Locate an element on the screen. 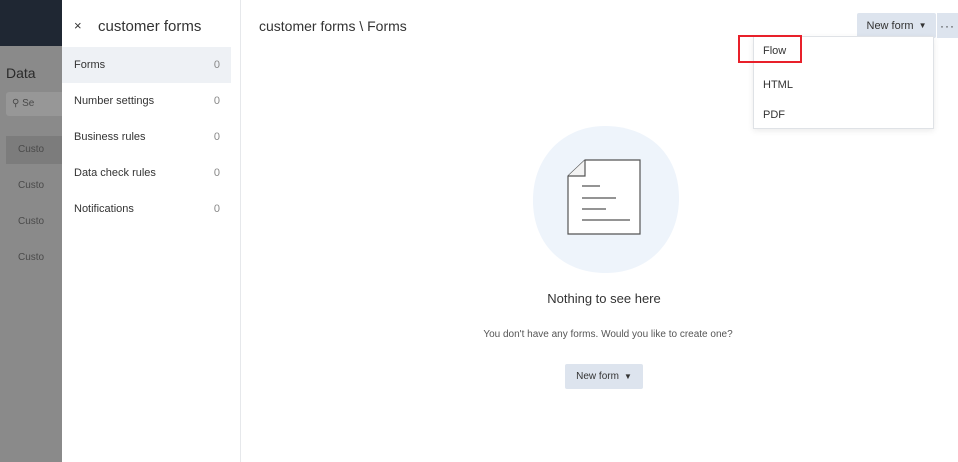 The width and height of the screenshot is (958, 462). nav-item-forms: Forms 0 is located at coordinates (146, 65).